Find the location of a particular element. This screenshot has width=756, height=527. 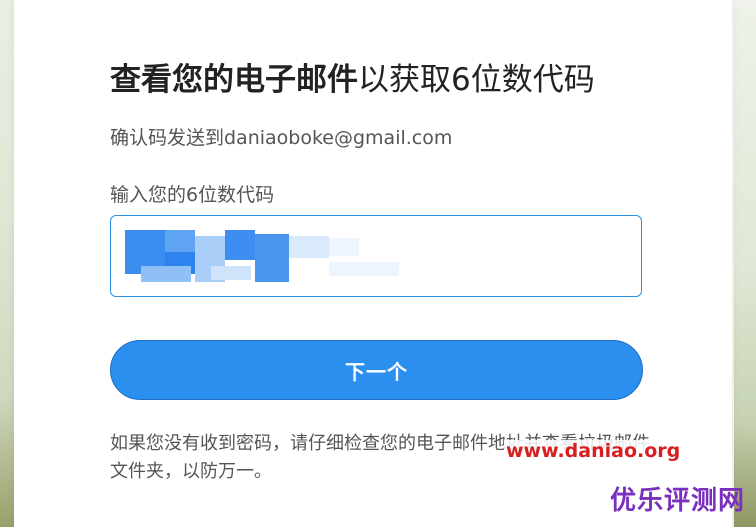

code-input-label: 输入您的6位数代码 is located at coordinates (192, 195).